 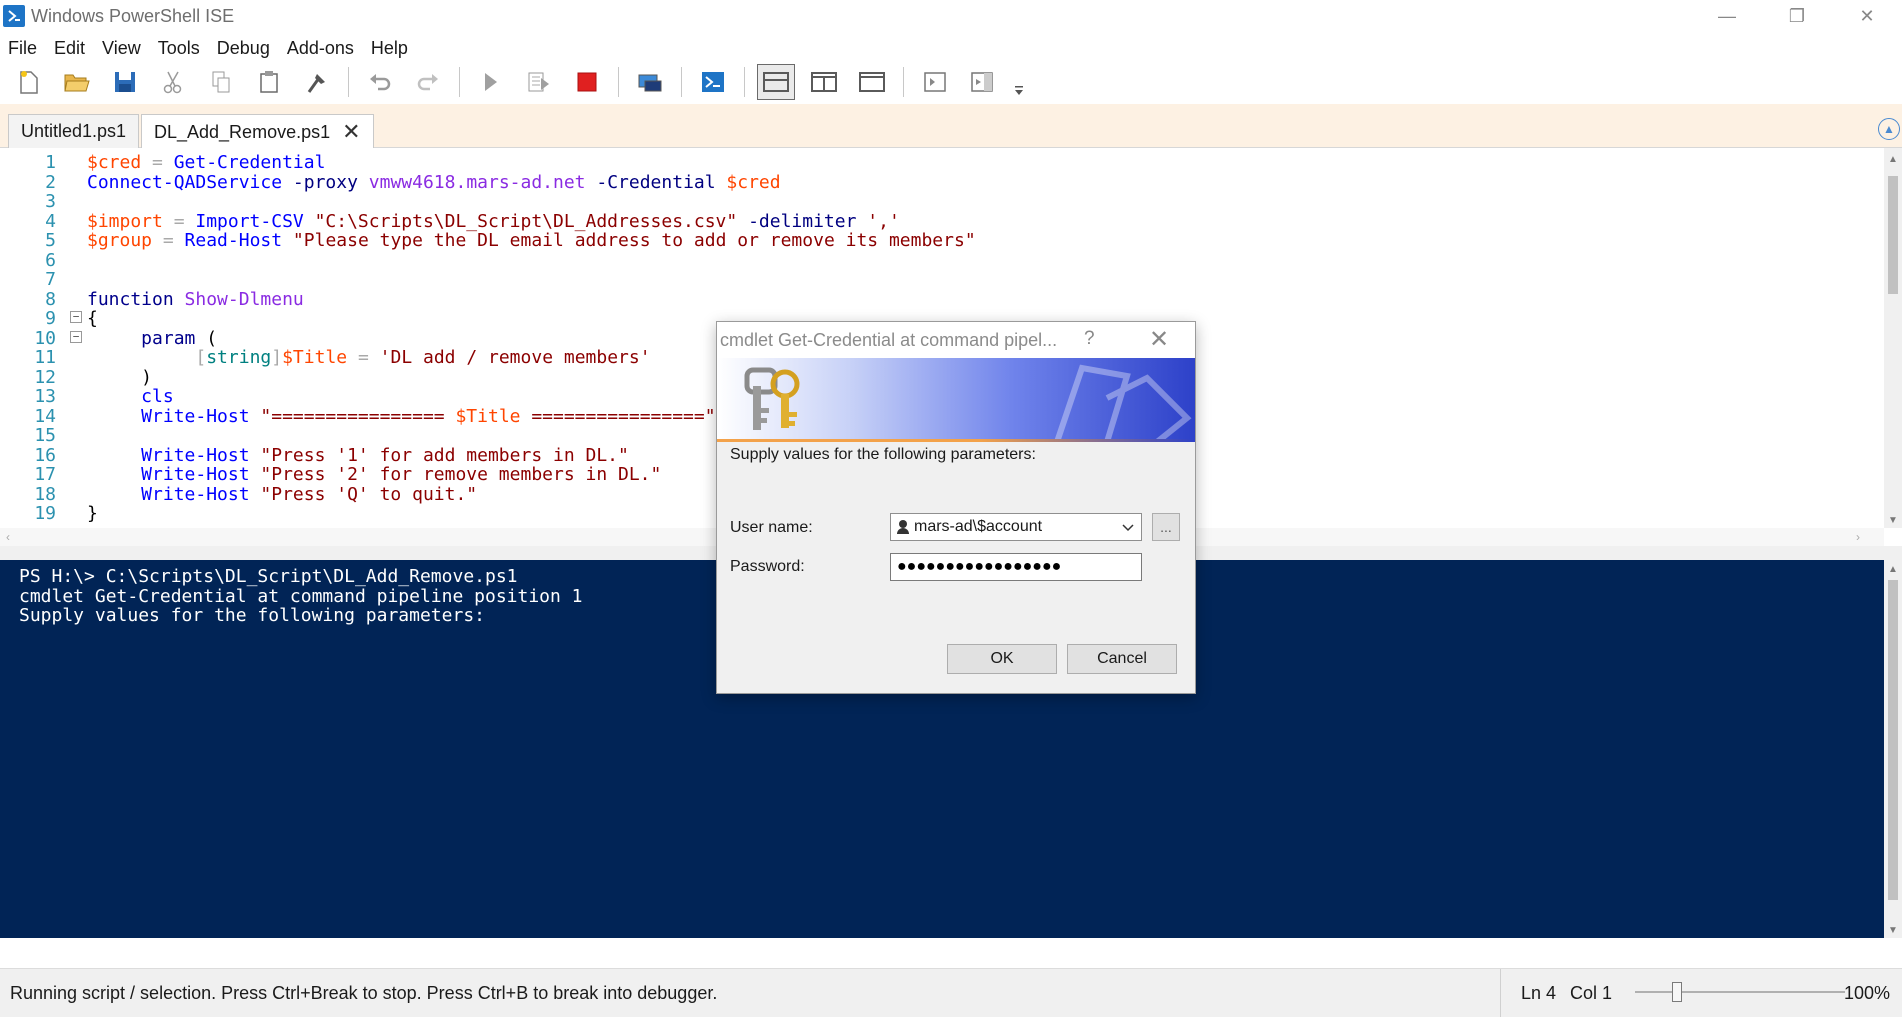 I want to click on close-tab-icon: ✕, so click(x=351, y=132).